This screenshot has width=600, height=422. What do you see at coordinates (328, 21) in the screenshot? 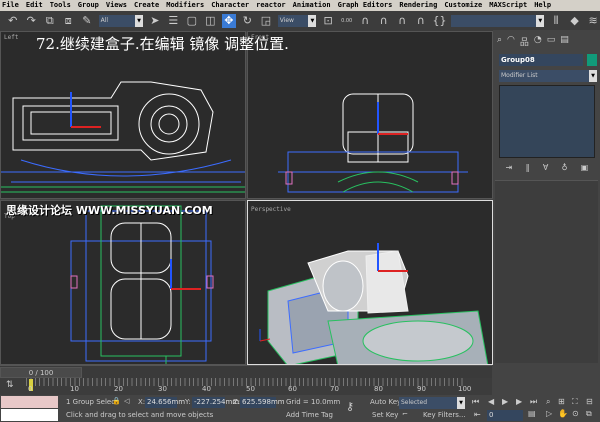
I see `pivot-center-icon: ⊡` at bounding box center [328, 21].